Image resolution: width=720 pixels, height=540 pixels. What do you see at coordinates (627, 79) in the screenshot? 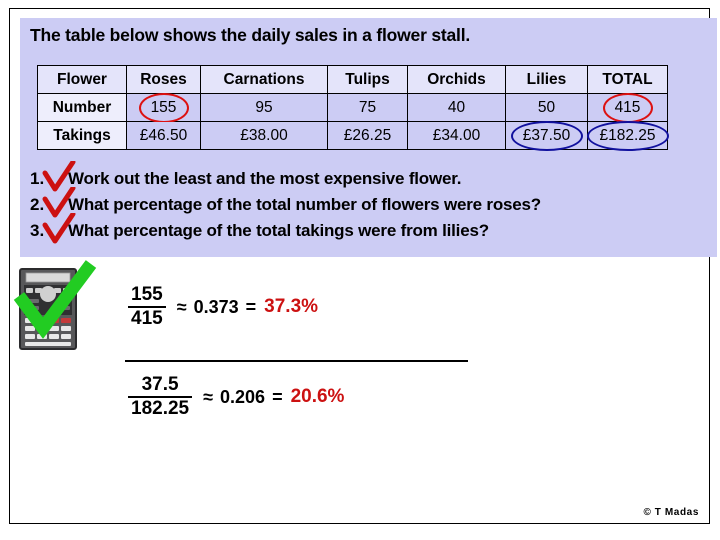
I see `table-header-total: TOTAL` at bounding box center [627, 79].